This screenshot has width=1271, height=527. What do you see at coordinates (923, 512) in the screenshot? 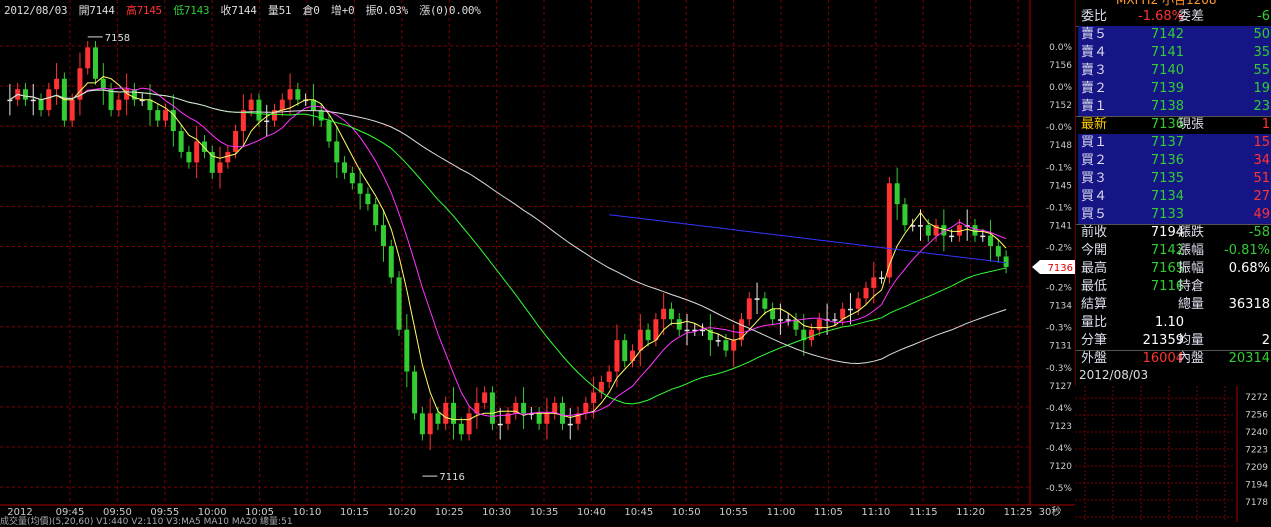
I see `time-tick-label: 11:15` at bounding box center [923, 512].